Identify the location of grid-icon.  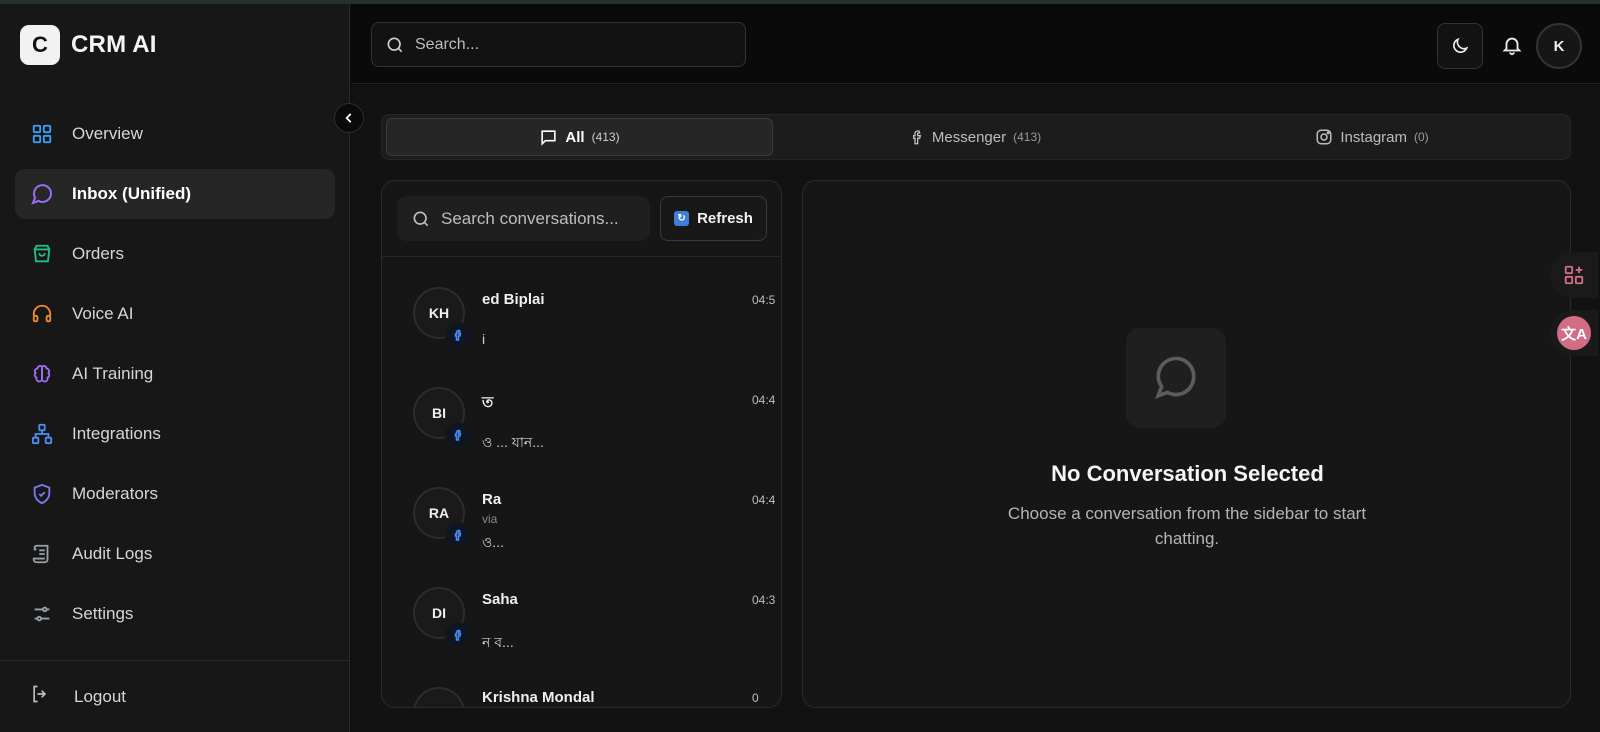
(42, 134).